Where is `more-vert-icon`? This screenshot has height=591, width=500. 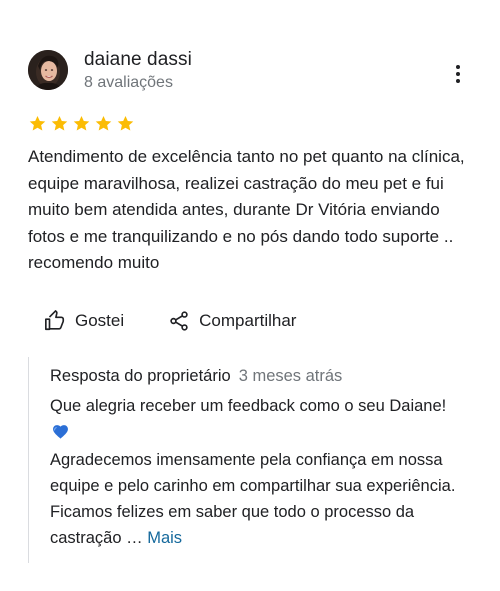 more-vert-icon is located at coordinates (458, 74).